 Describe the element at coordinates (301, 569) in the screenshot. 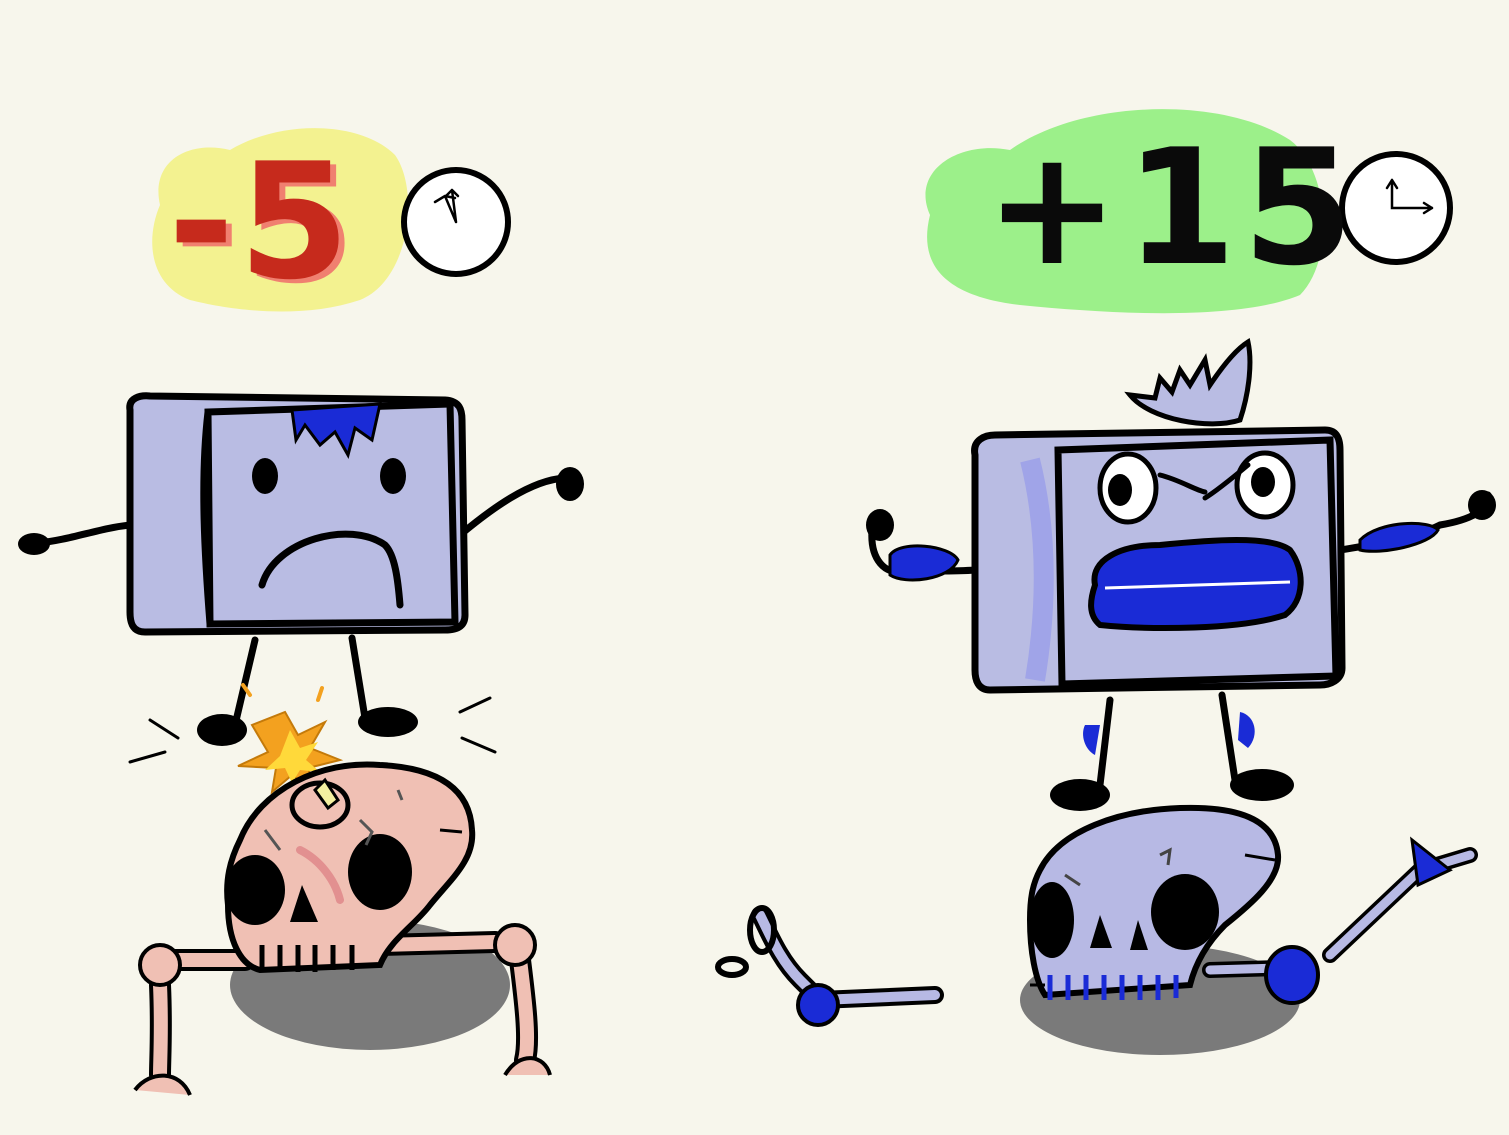

I see `sad-robot` at that location.